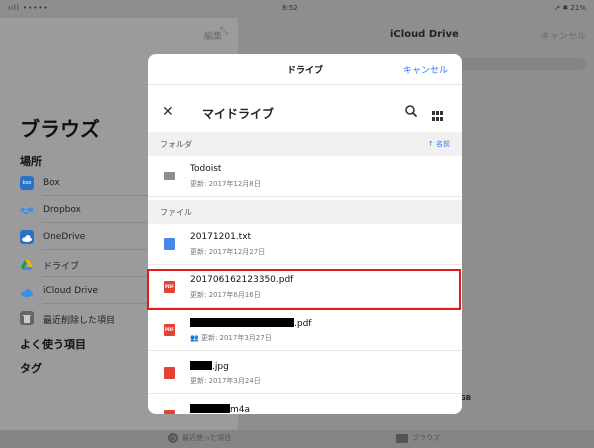 The image size is (594, 448). What do you see at coordinates (305, 330) in the screenshot?
I see `file-row: PDF .pdf 👥 更新: 2017年3月27日` at bounding box center [305, 330].